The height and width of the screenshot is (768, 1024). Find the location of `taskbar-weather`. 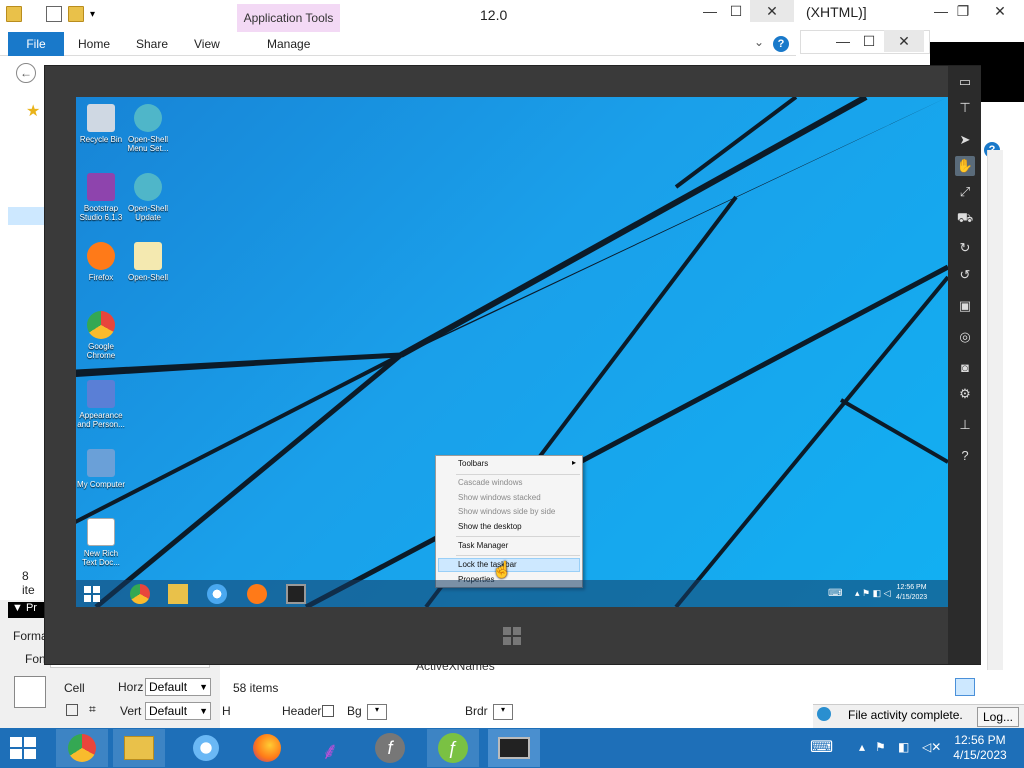

taskbar-weather is located at coordinates (206, 748).